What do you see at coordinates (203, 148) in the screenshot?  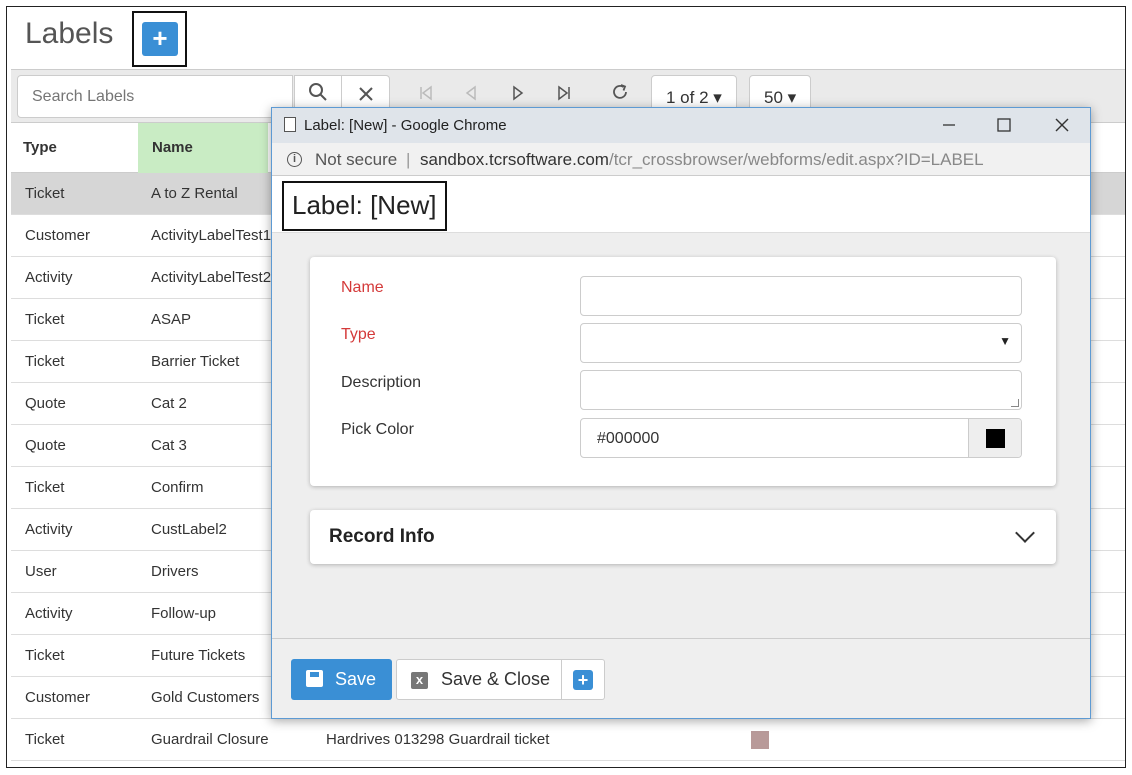 I see `column-header-name: Name` at bounding box center [203, 148].